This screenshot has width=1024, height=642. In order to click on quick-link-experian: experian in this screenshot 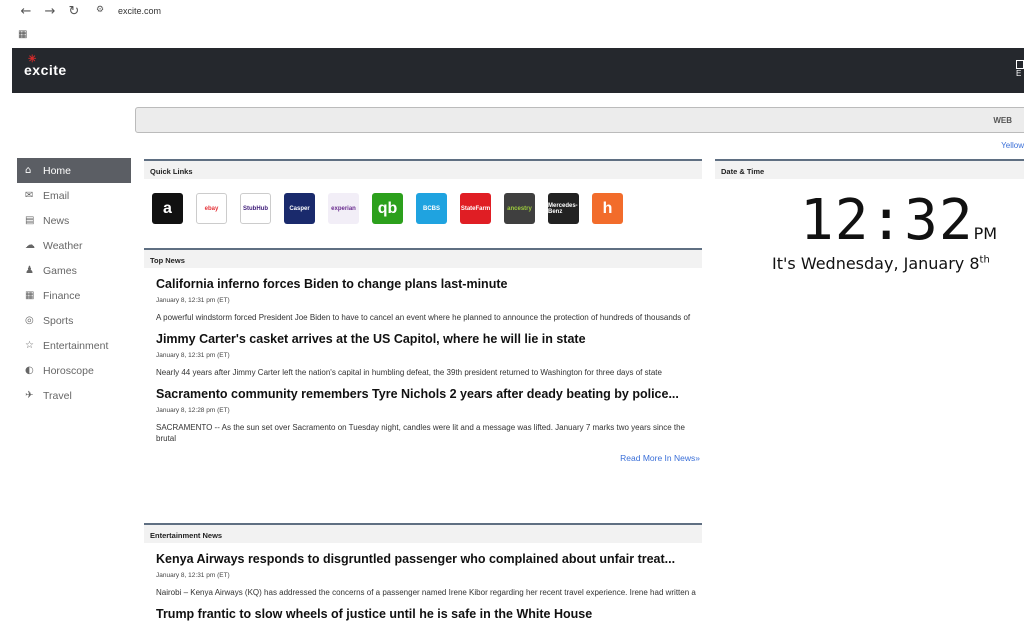, I will do `click(343, 208)`.